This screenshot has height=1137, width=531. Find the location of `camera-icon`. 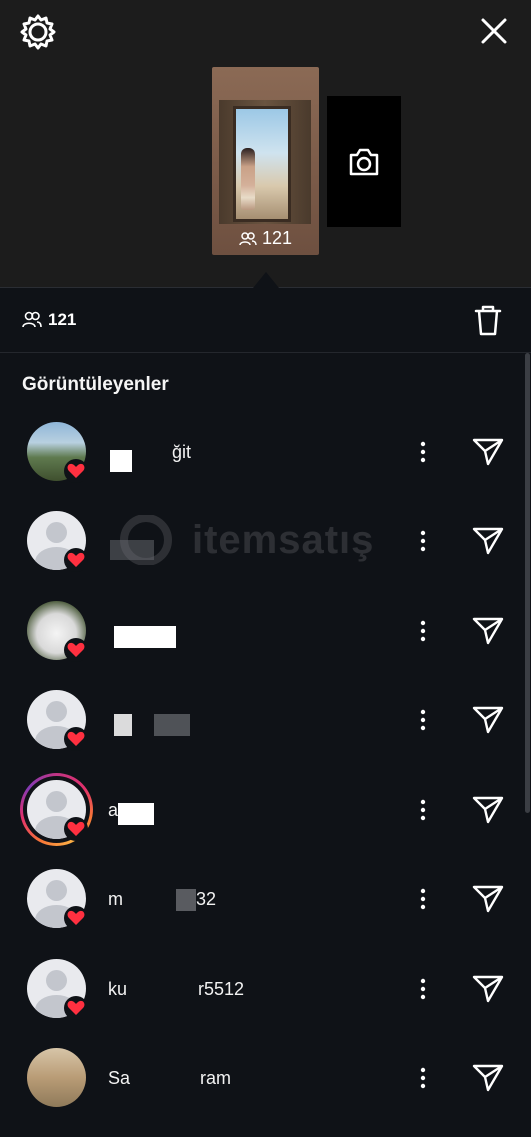

camera-icon is located at coordinates (364, 161).